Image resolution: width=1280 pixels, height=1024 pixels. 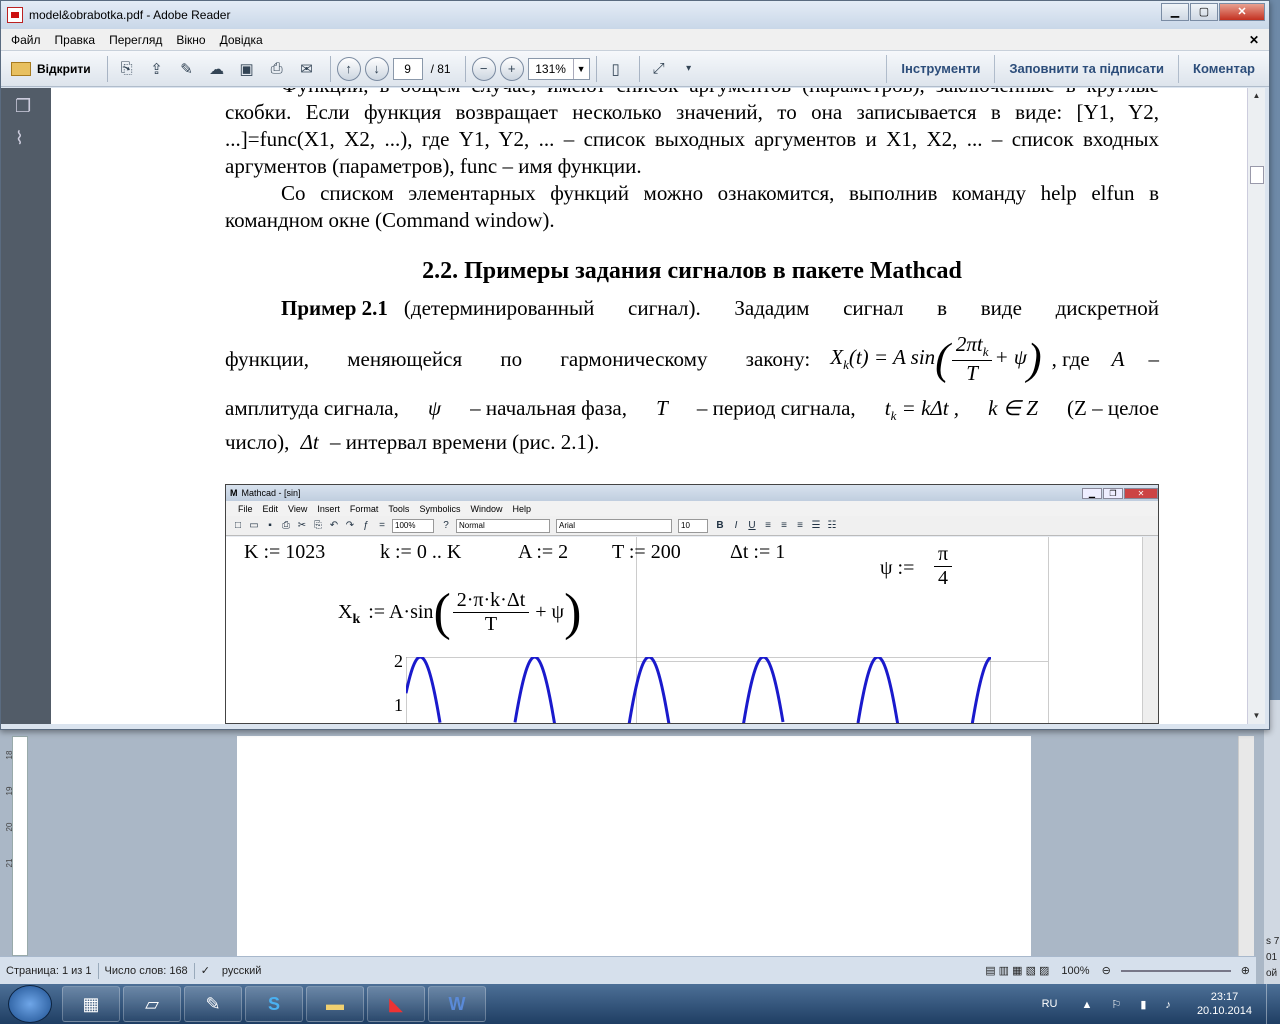 I want to click on def-dt: Δt := 1, so click(x=758, y=552).